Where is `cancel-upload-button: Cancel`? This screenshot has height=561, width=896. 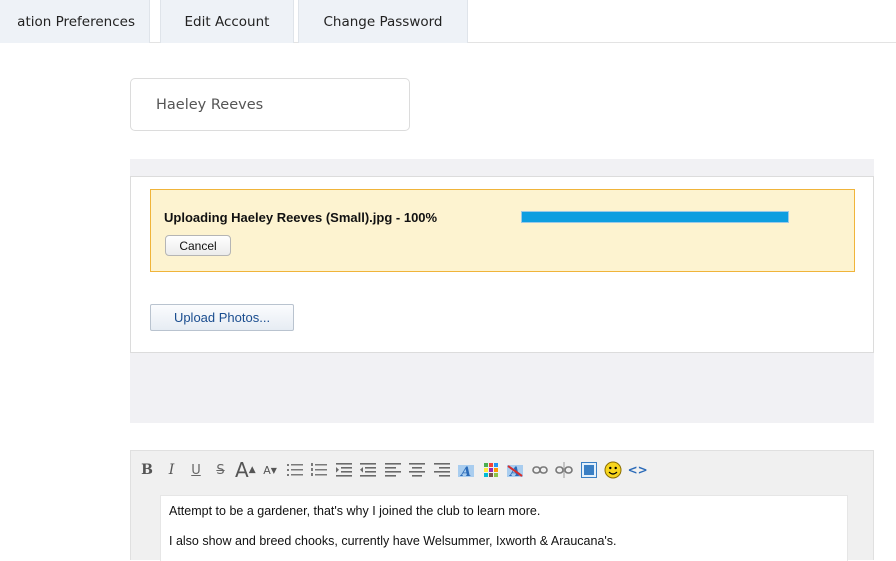 cancel-upload-button: Cancel is located at coordinates (198, 245).